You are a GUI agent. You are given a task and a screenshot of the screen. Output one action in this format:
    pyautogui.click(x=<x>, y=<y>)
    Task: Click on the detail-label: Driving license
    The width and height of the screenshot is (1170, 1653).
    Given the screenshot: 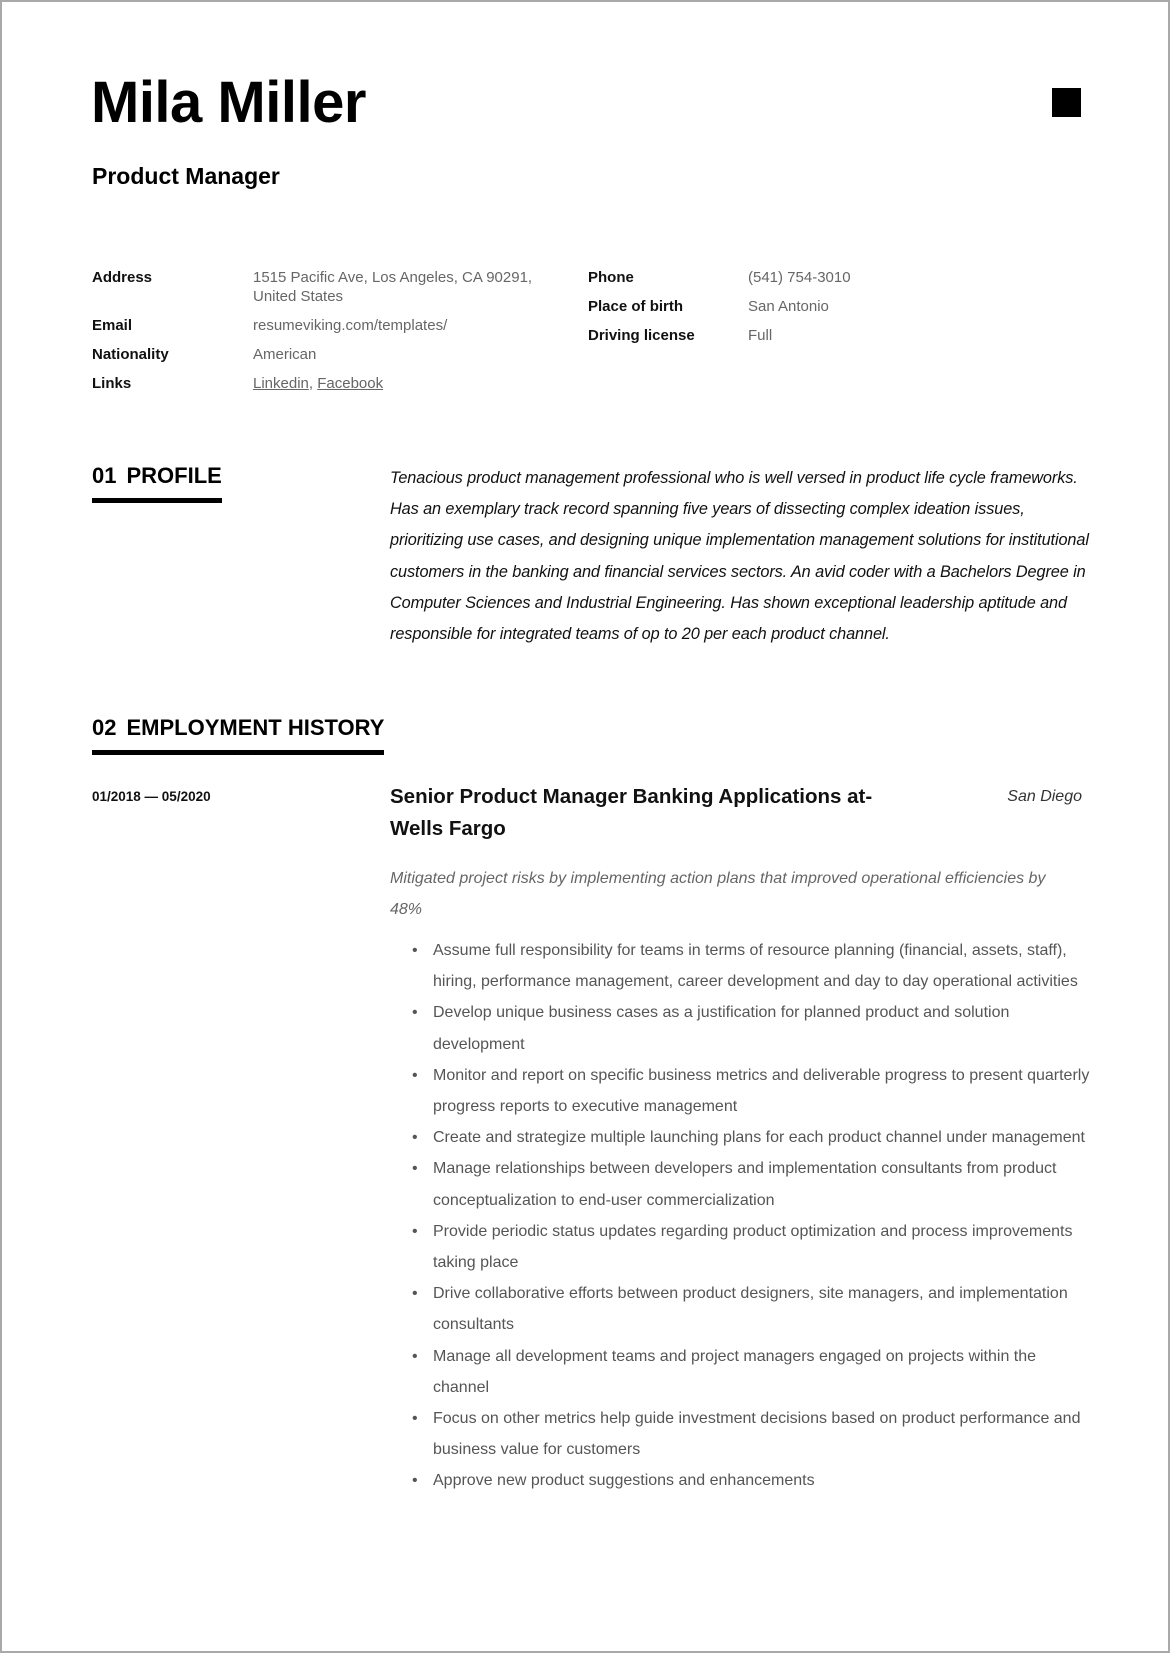 What is the action you would take?
    pyautogui.click(x=641, y=335)
    